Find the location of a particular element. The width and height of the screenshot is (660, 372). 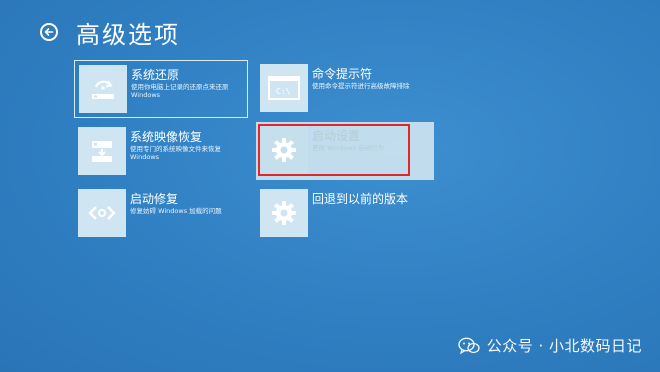

tile-title: 启动修复 is located at coordinates (154, 199).